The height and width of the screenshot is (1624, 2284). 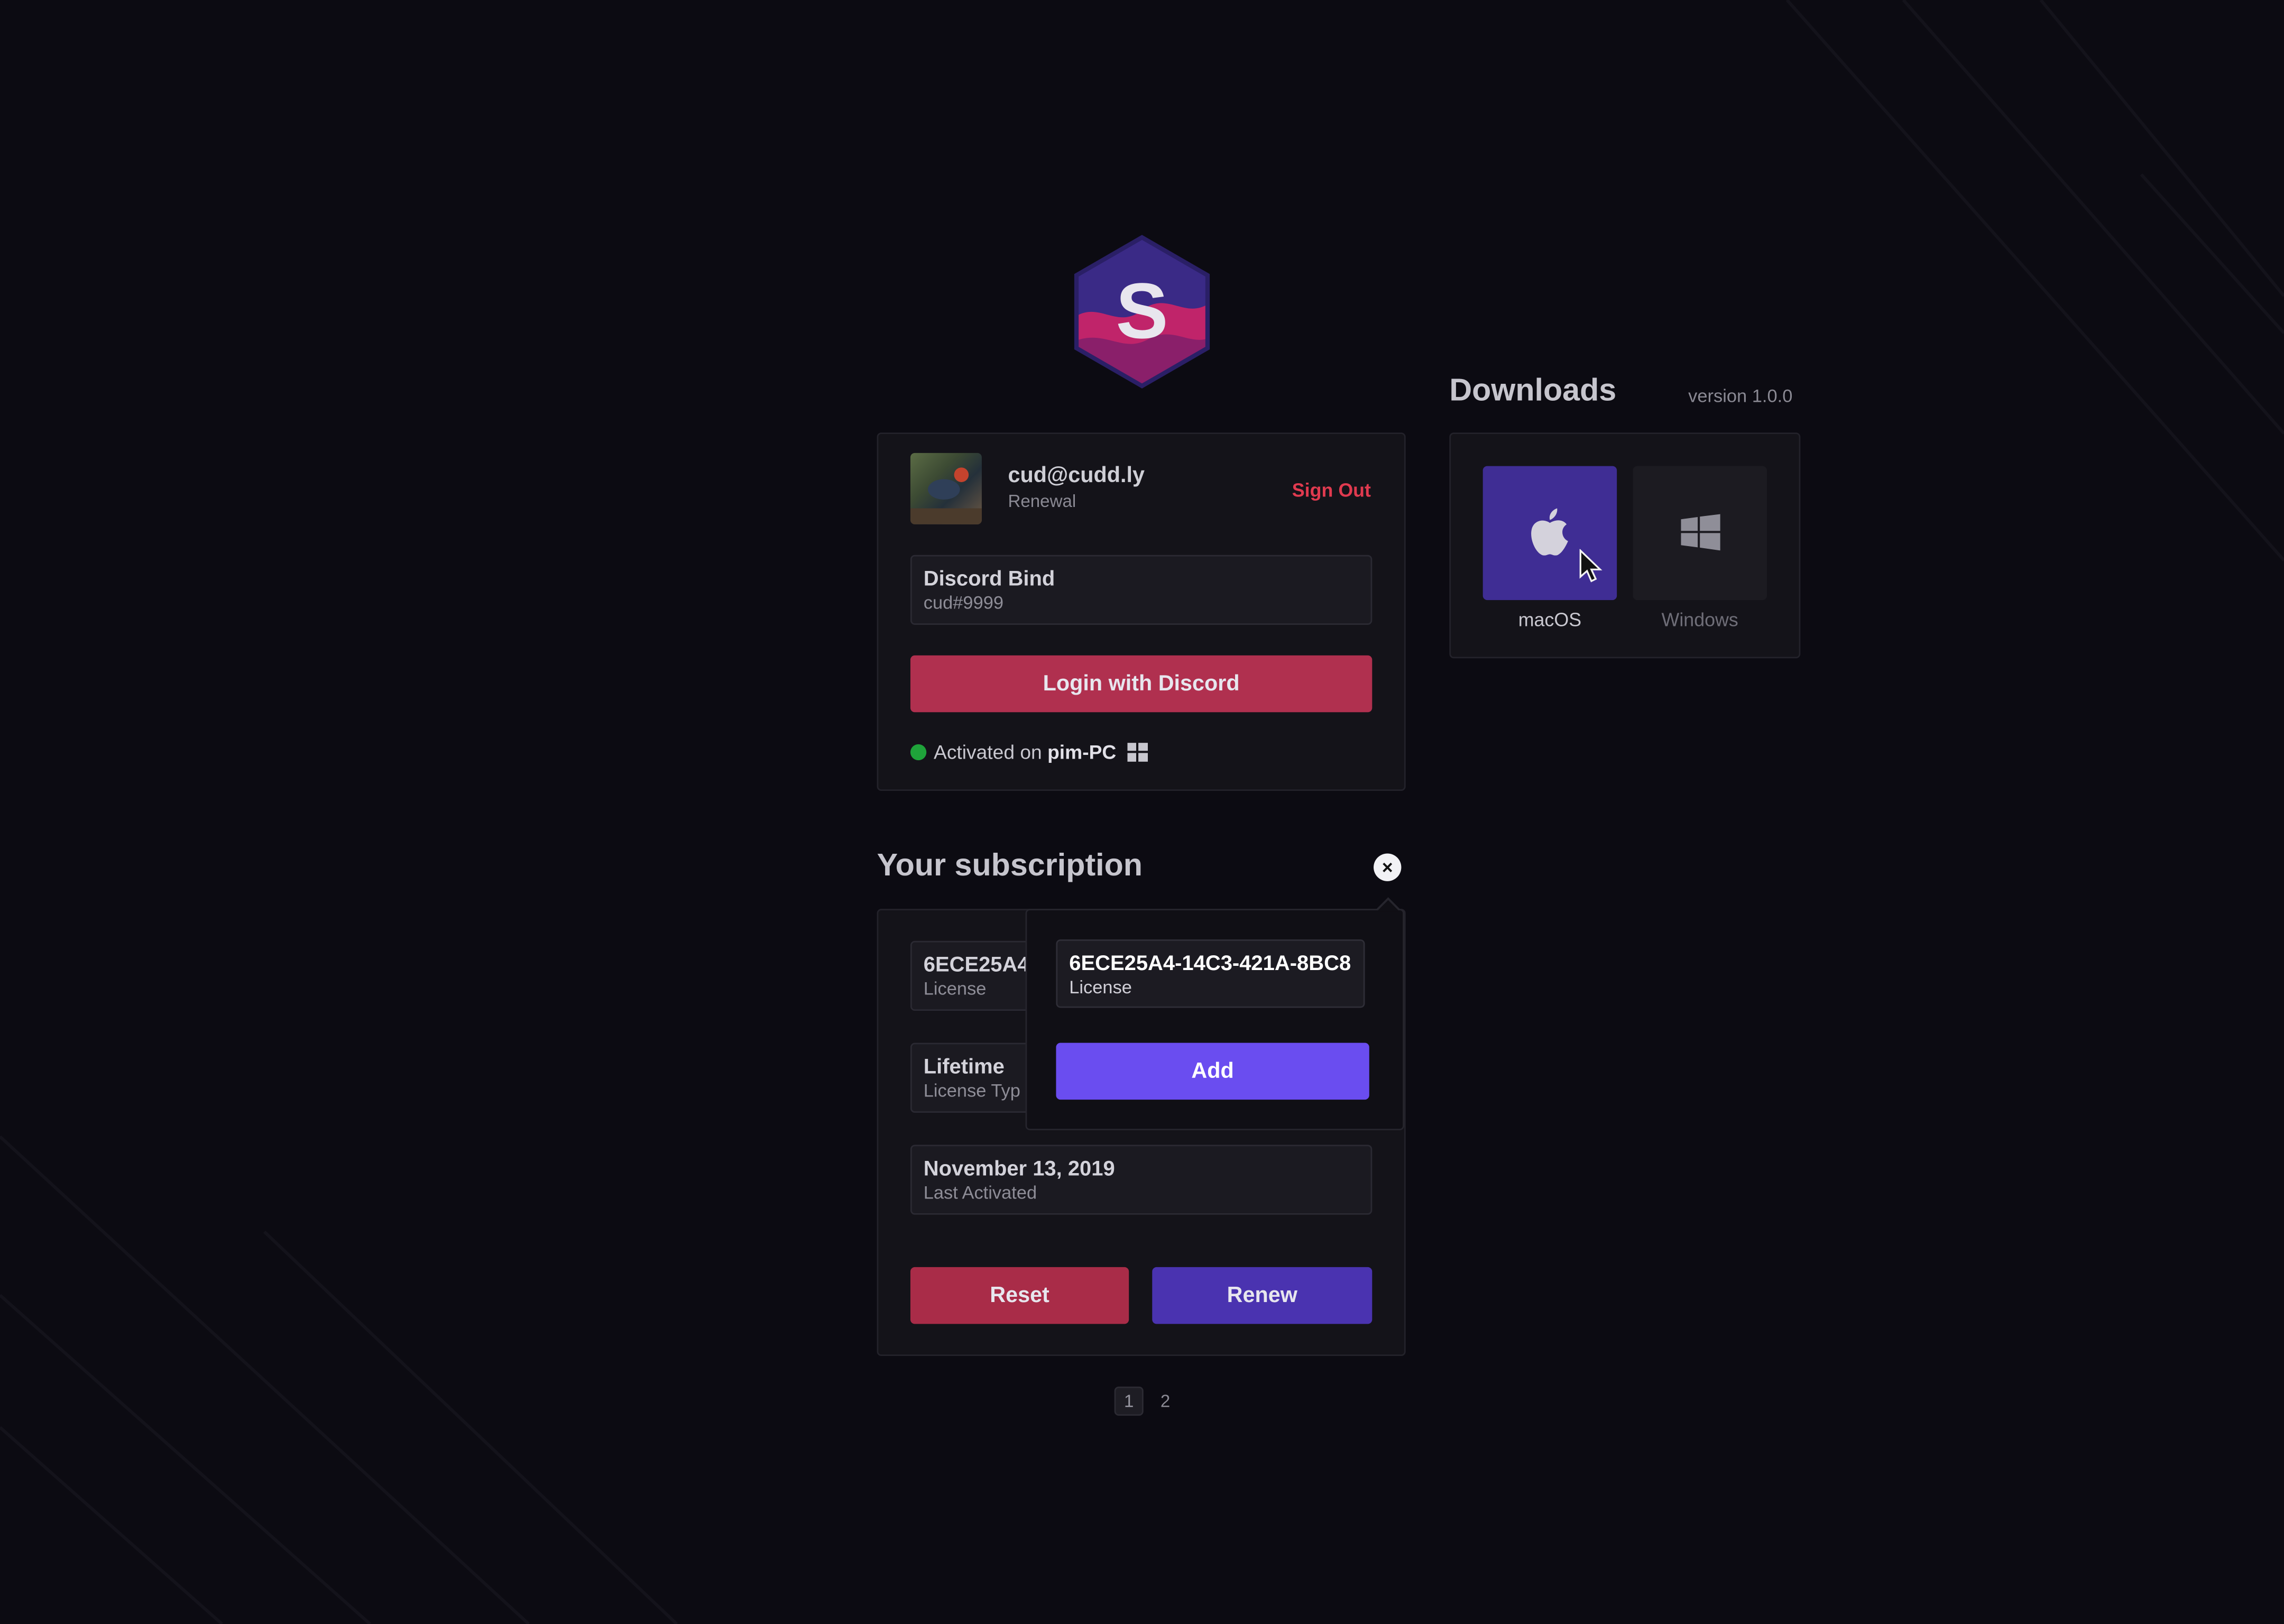 What do you see at coordinates (1019, 1170) in the screenshot?
I see `last-activated-value: November 13, 2019` at bounding box center [1019, 1170].